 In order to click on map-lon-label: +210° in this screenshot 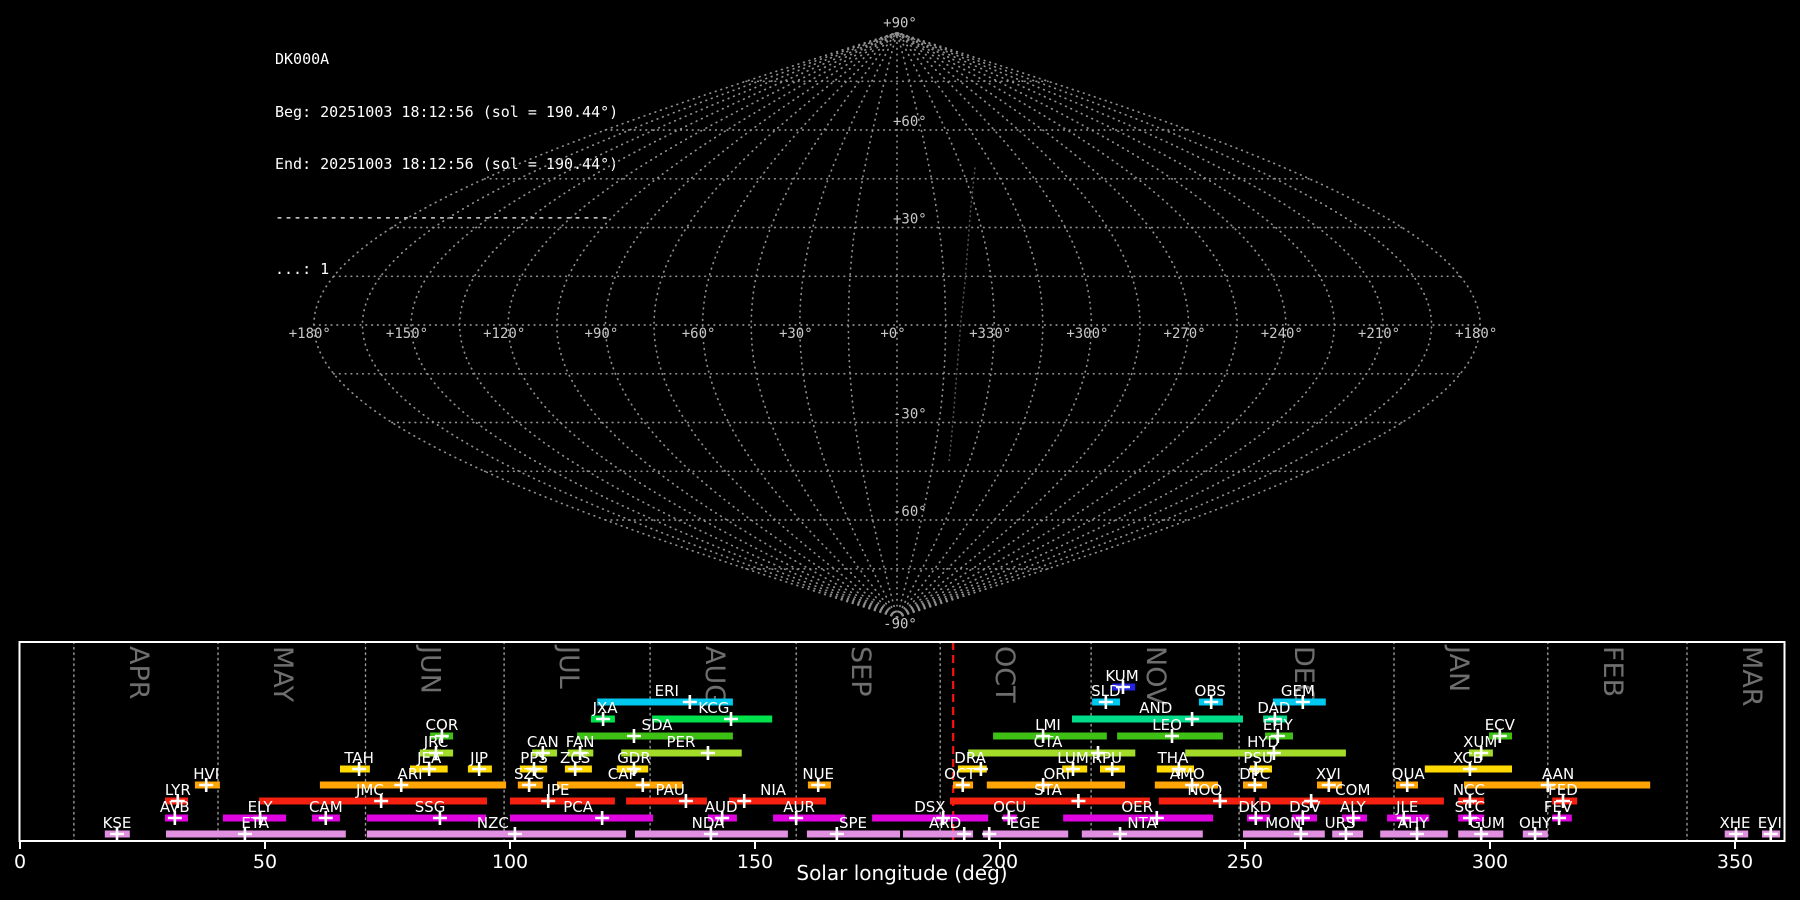, I will do `click(1379, 334)`.